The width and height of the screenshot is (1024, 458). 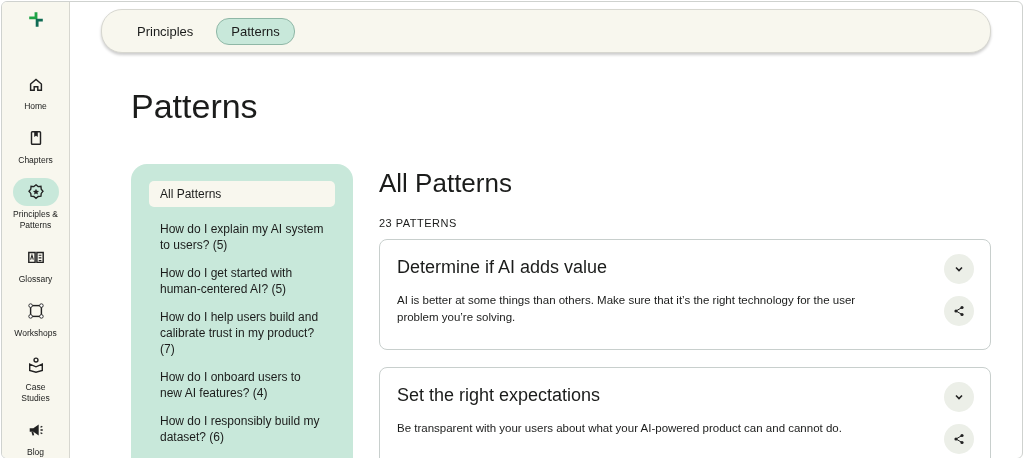 I want to click on tab: Patterns, so click(x=255, y=31).